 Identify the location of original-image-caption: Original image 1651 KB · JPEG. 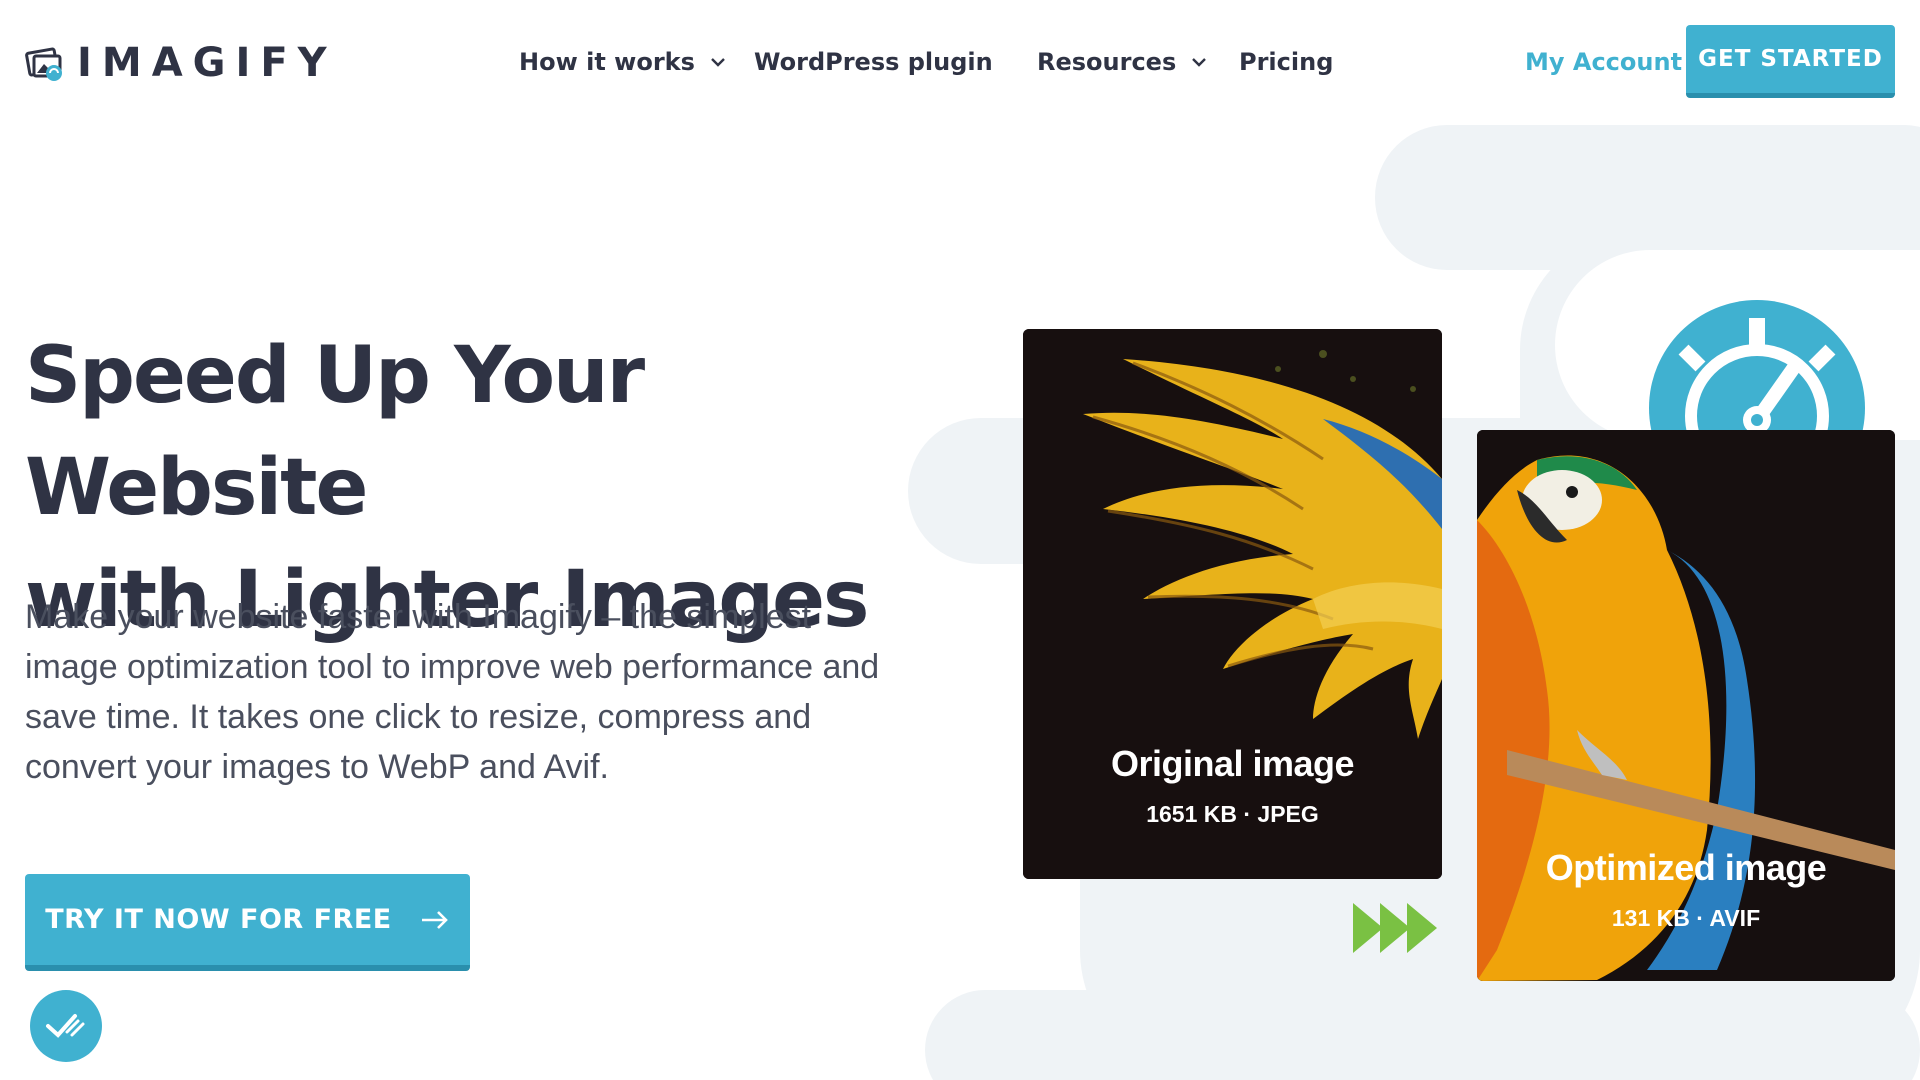
(1232, 785).